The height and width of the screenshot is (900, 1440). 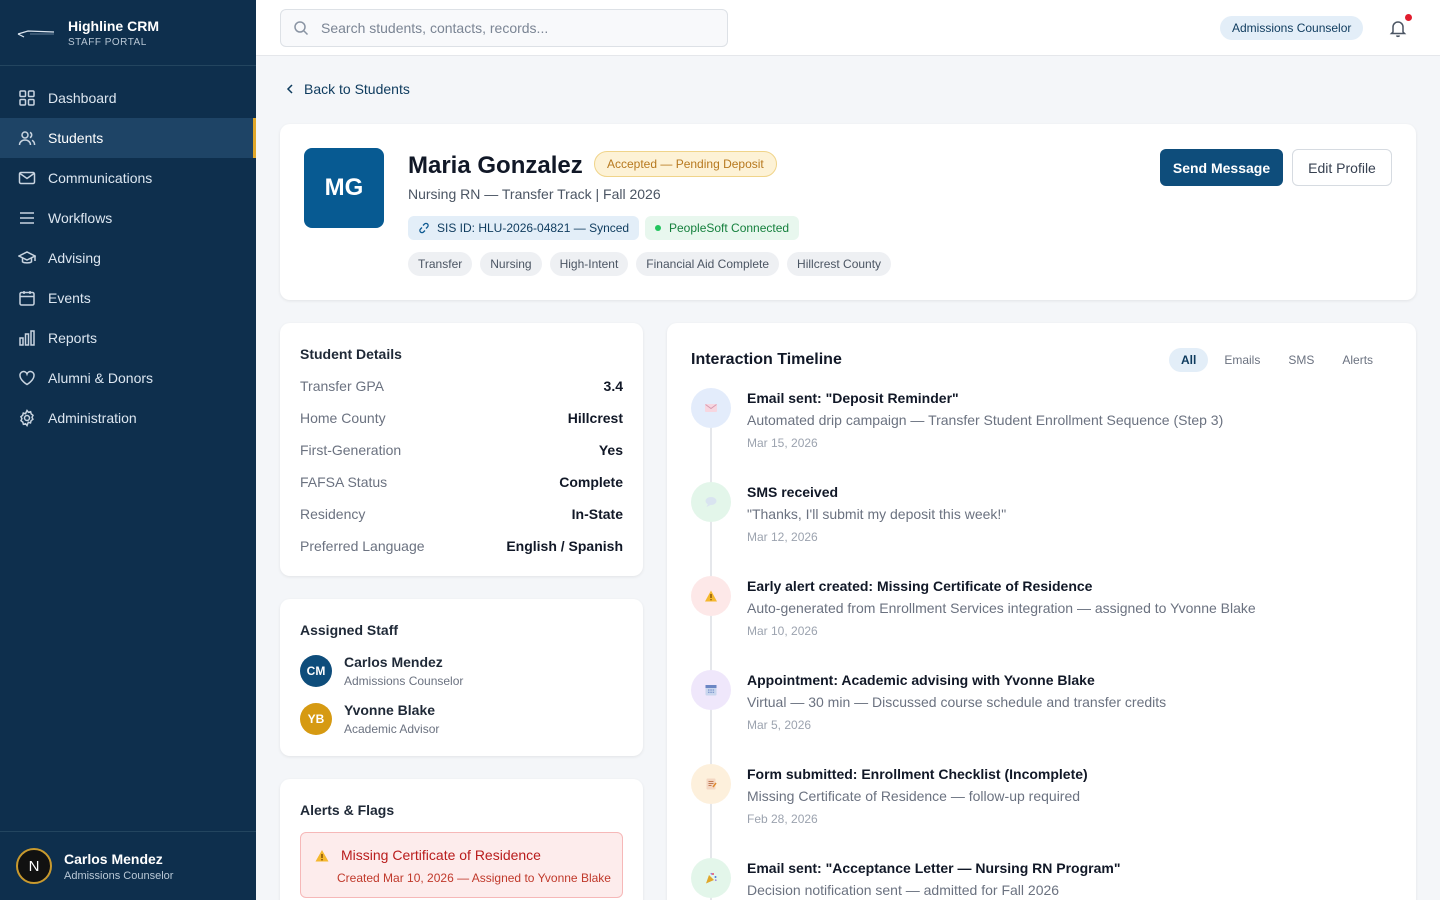 What do you see at coordinates (1221, 167) in the screenshot?
I see `send-message-button: Send Message` at bounding box center [1221, 167].